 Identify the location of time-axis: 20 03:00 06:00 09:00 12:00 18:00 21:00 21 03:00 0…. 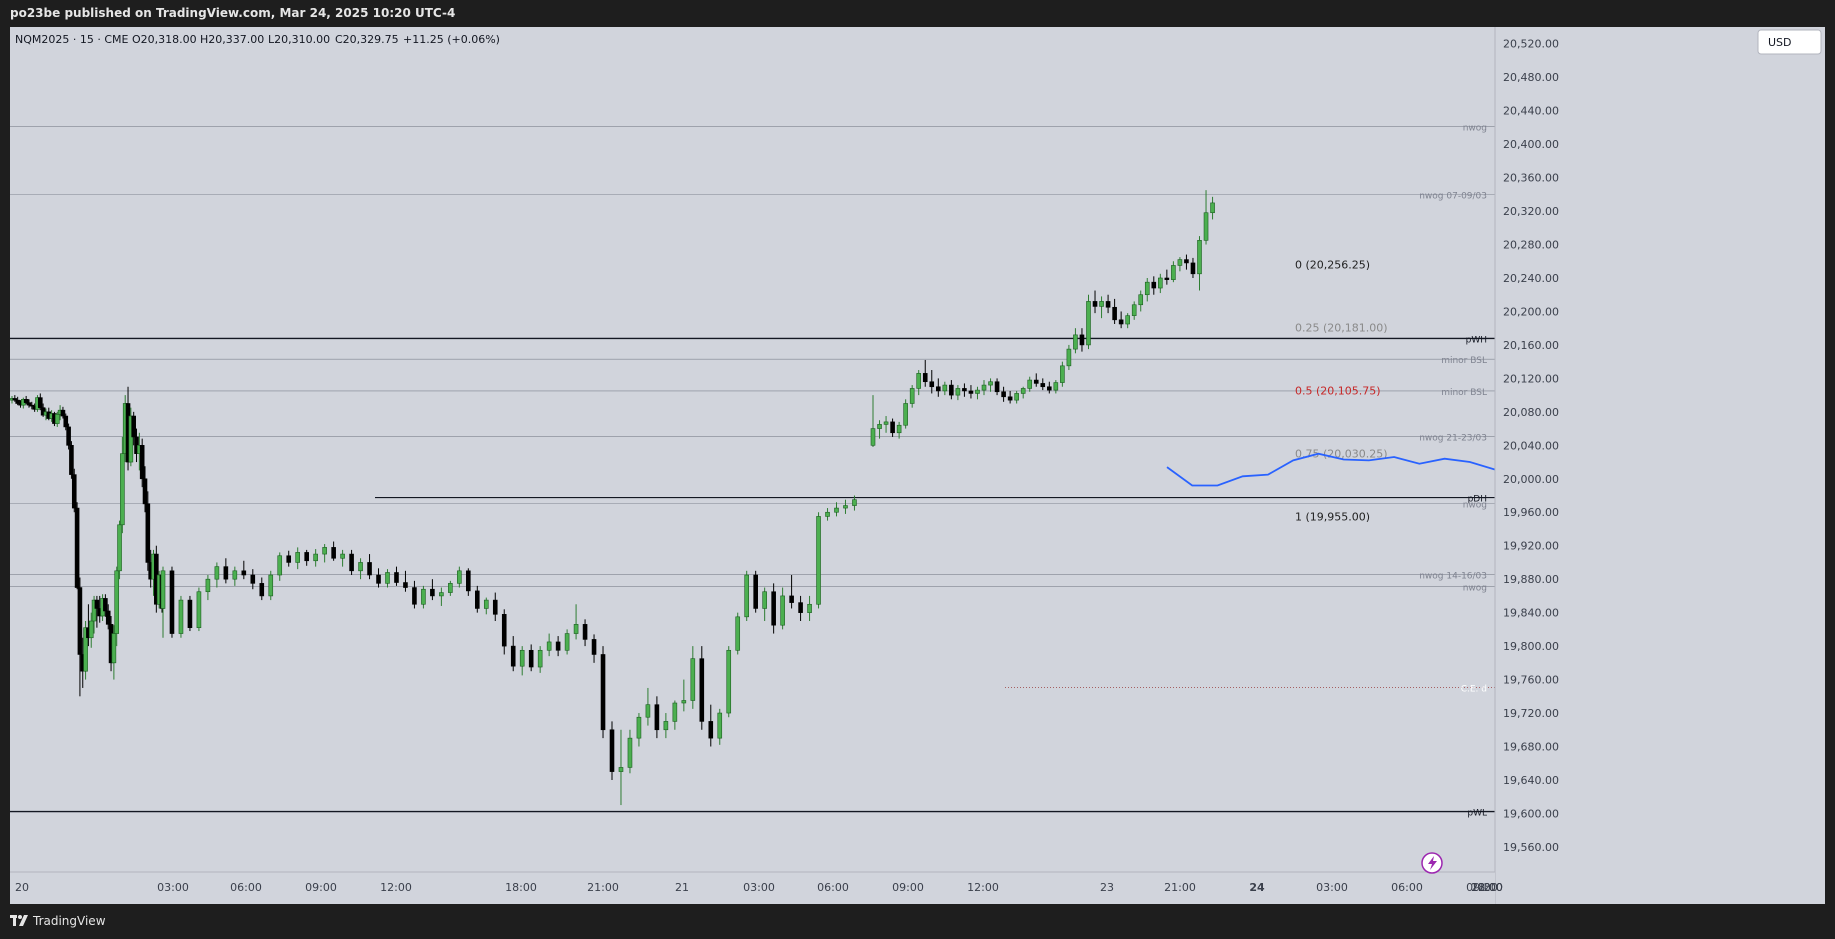
(756, 887).